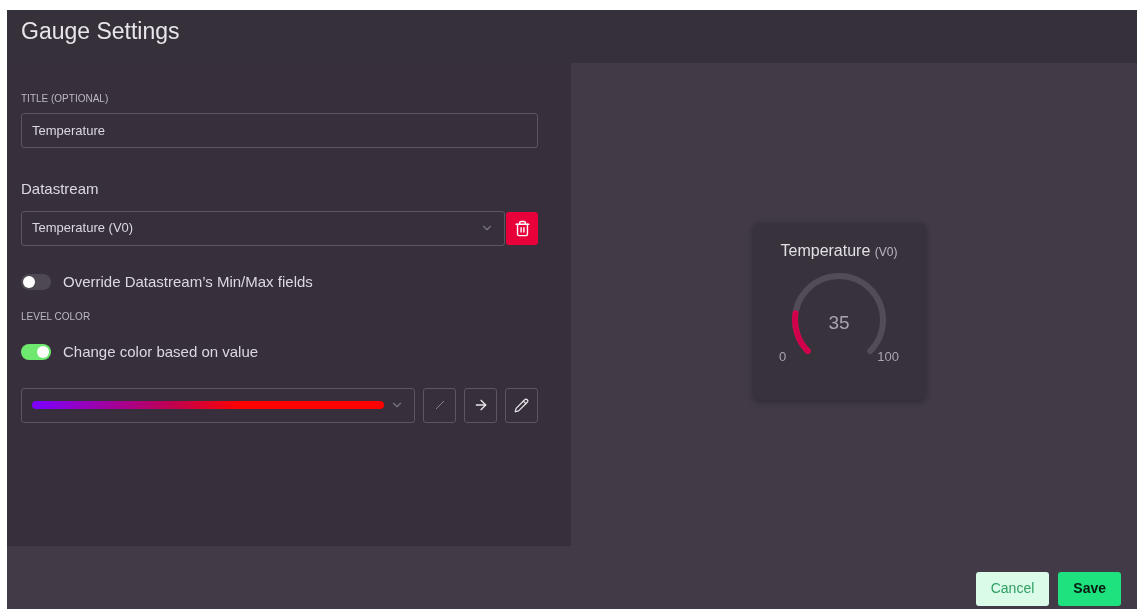 Image resolution: width=1137 pixels, height=609 pixels. Describe the element at coordinates (188, 281) in the screenshot. I see `toggle-label: Override Datastream’s Min/Max fields` at that location.